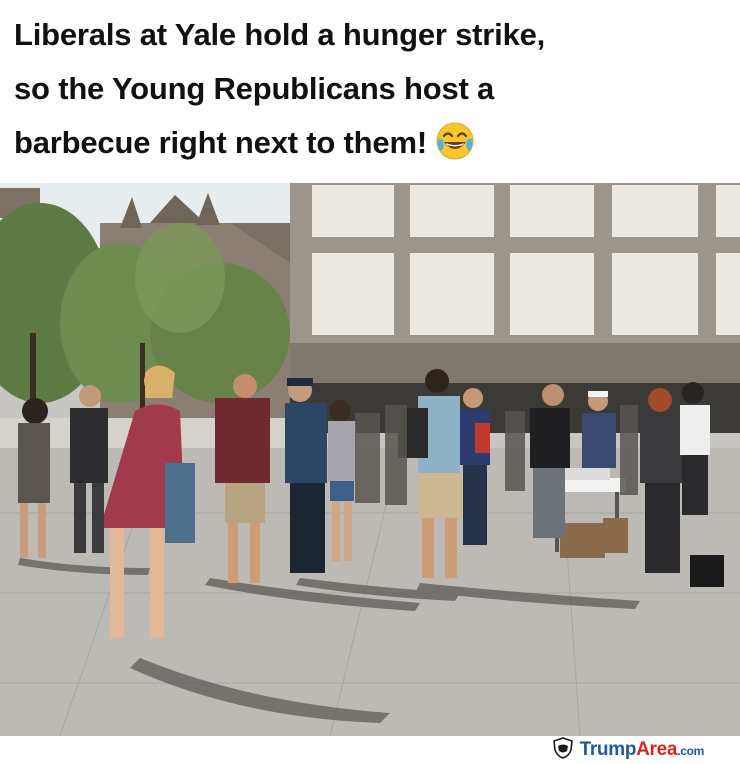 This screenshot has height=764, width=740. Describe the element at coordinates (690, 751) in the screenshot. I see `brand-suffix: .com` at that location.